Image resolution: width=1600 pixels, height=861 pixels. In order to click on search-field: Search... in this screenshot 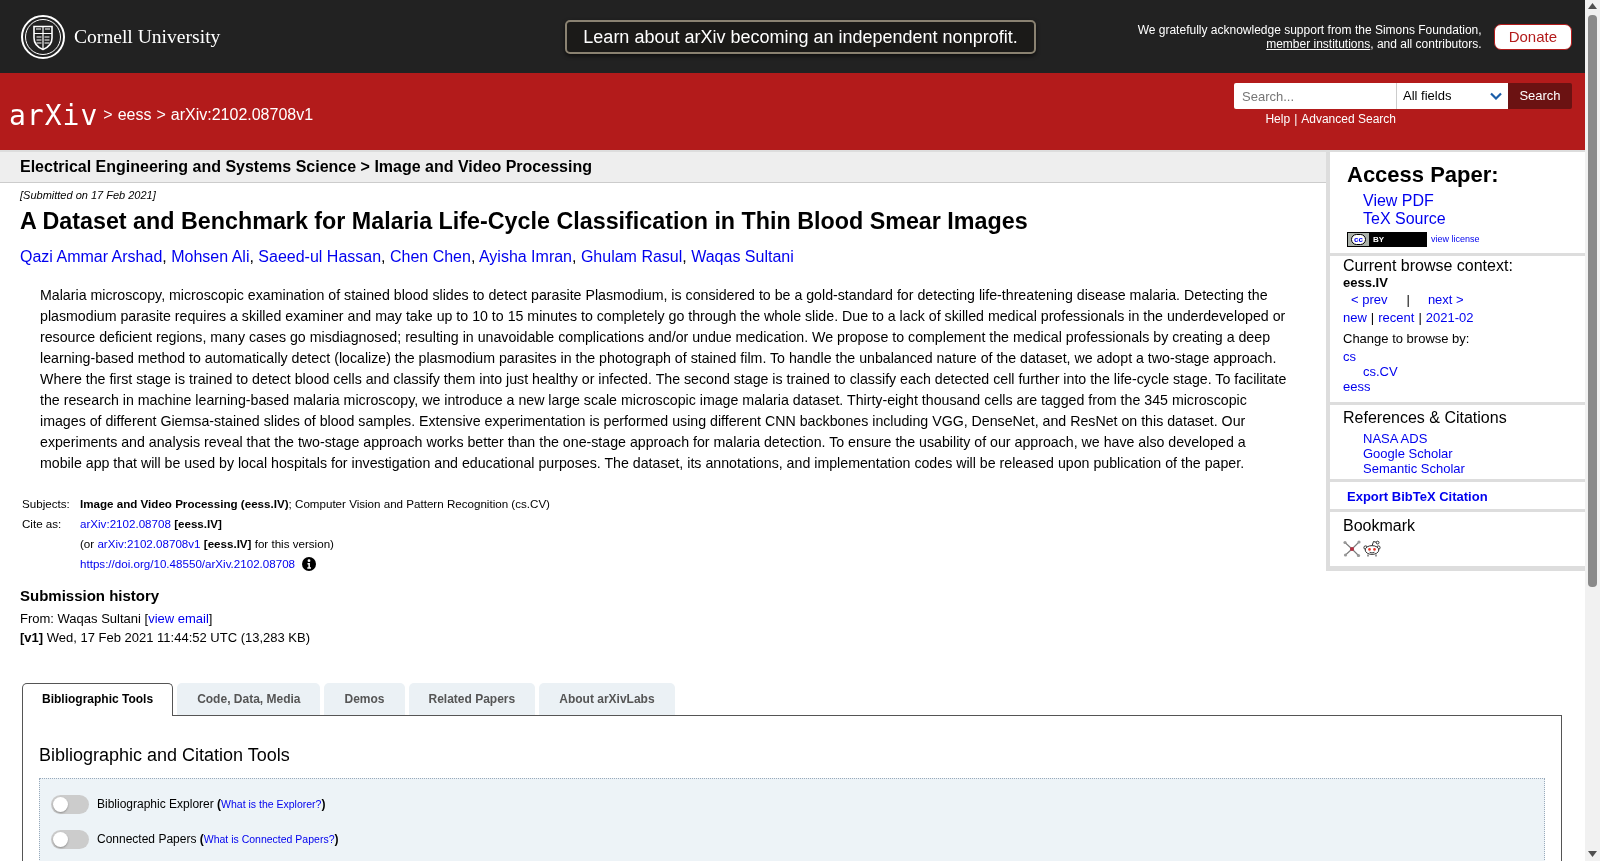, I will do `click(1315, 96)`.